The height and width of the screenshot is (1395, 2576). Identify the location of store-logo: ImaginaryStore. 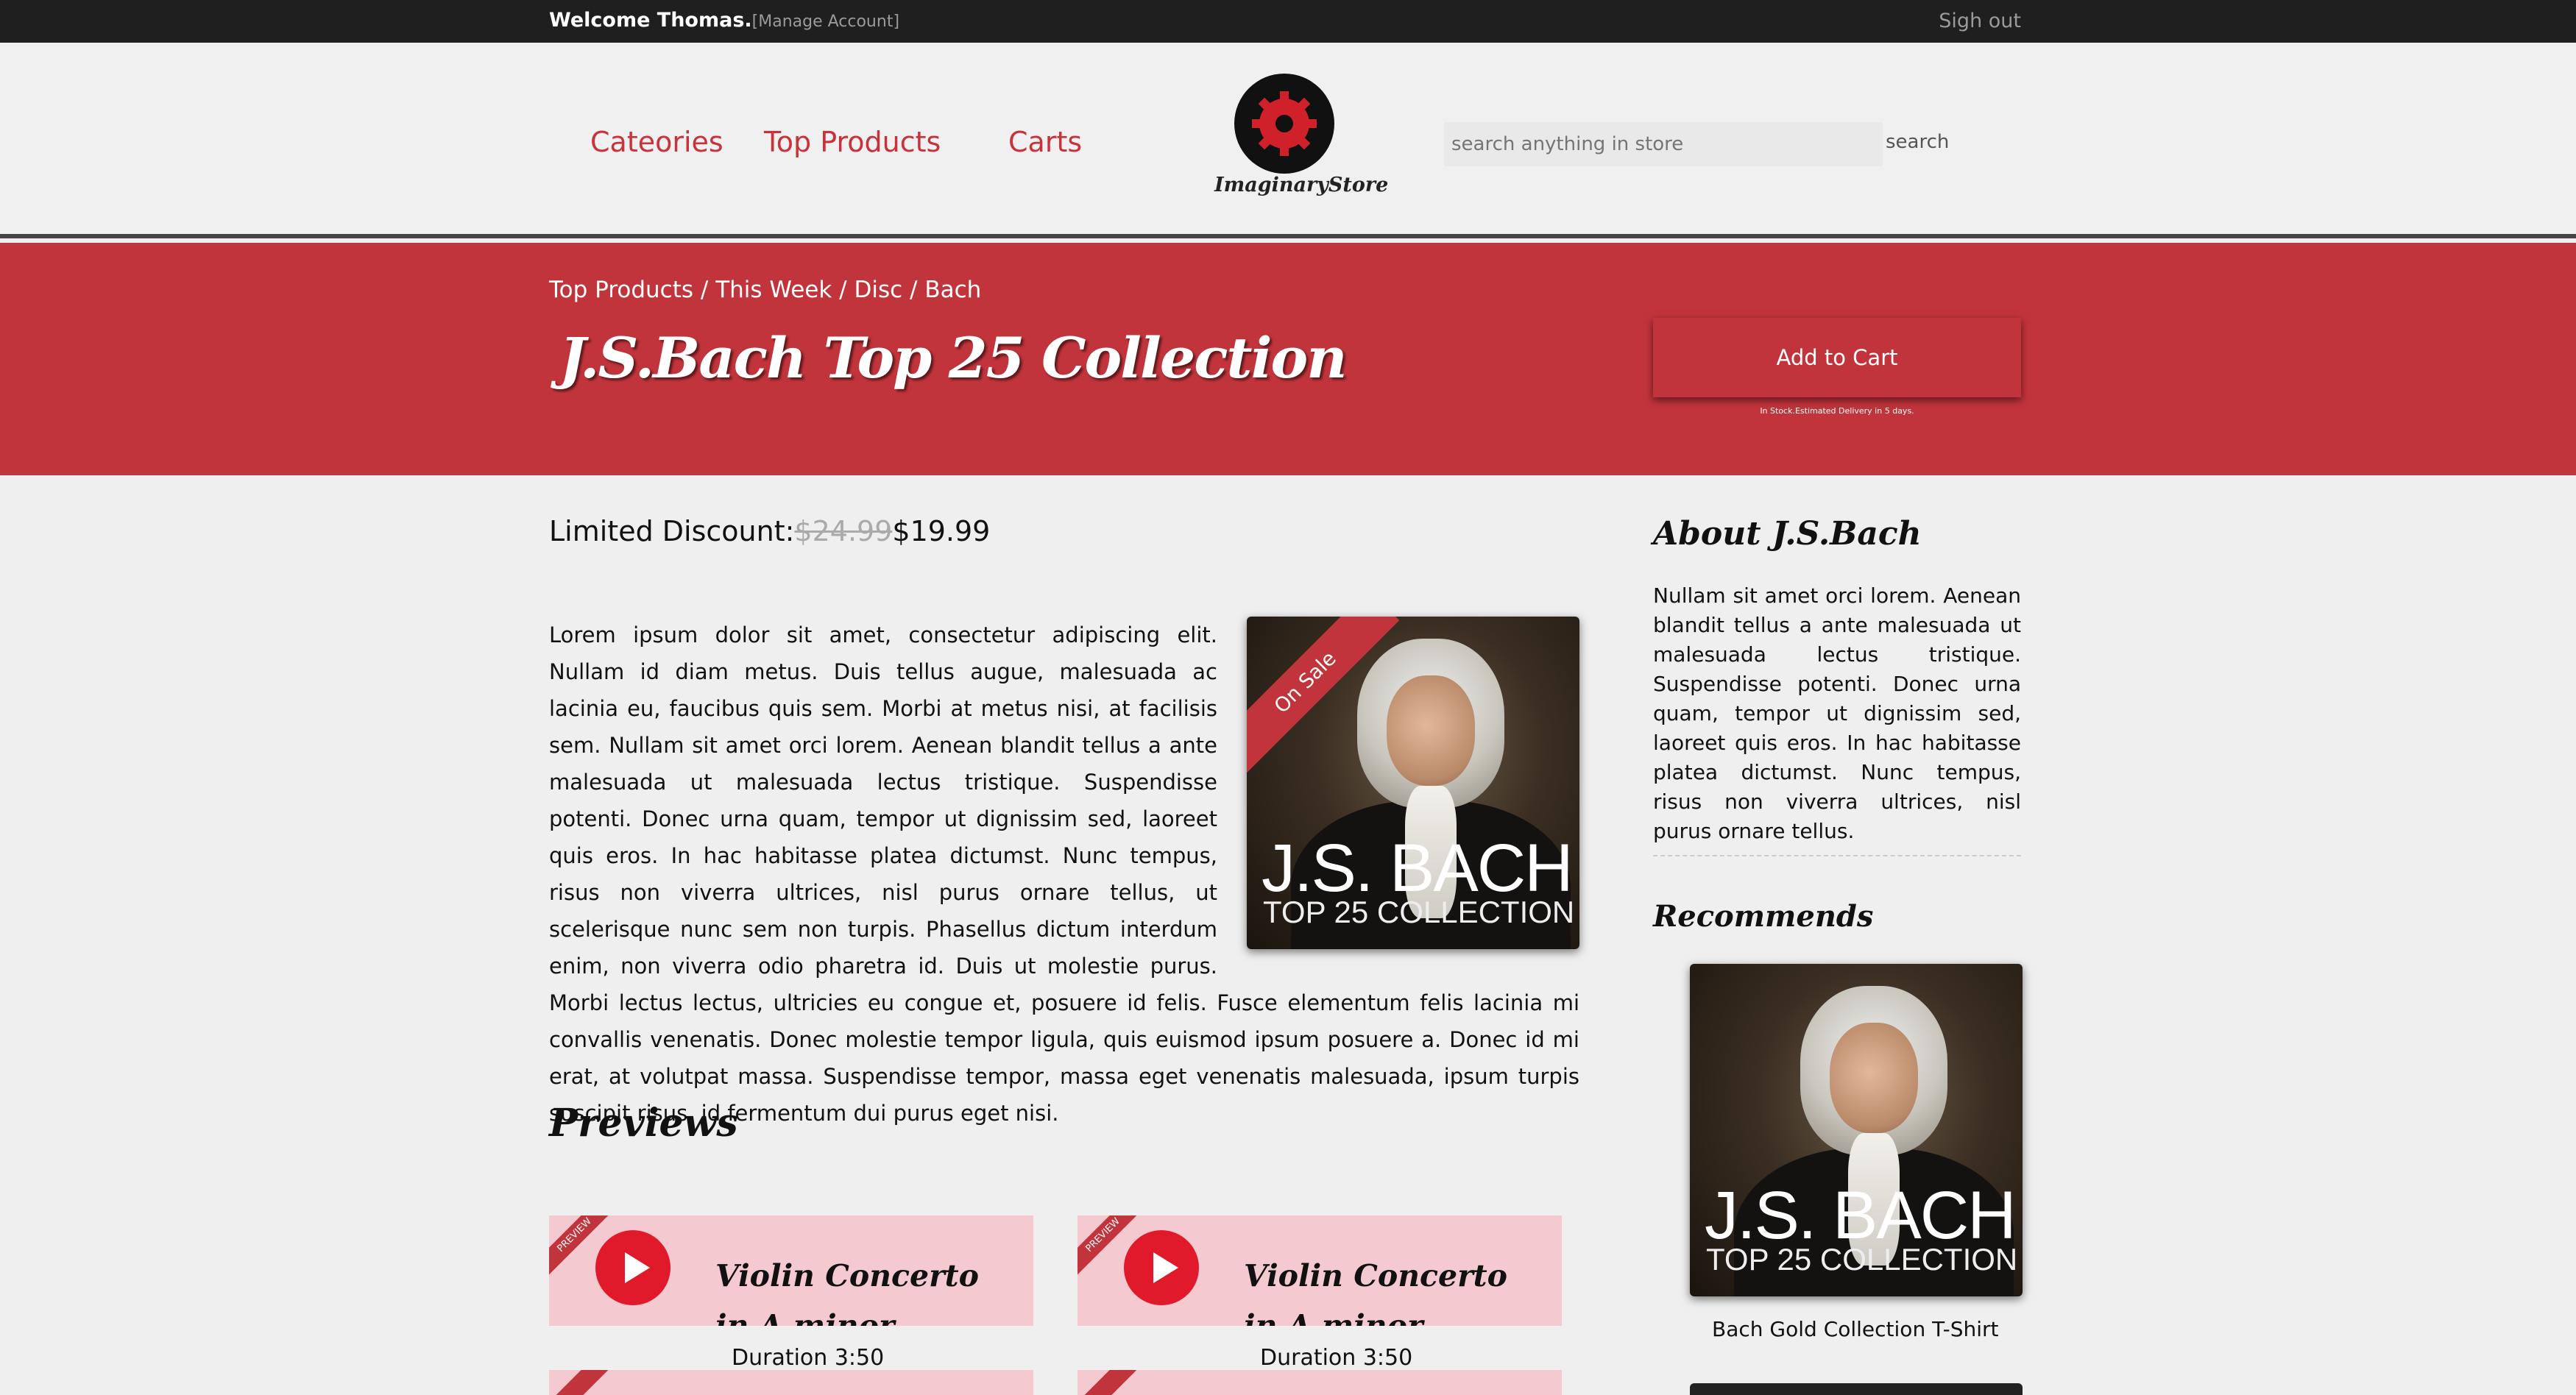
(1301, 143).